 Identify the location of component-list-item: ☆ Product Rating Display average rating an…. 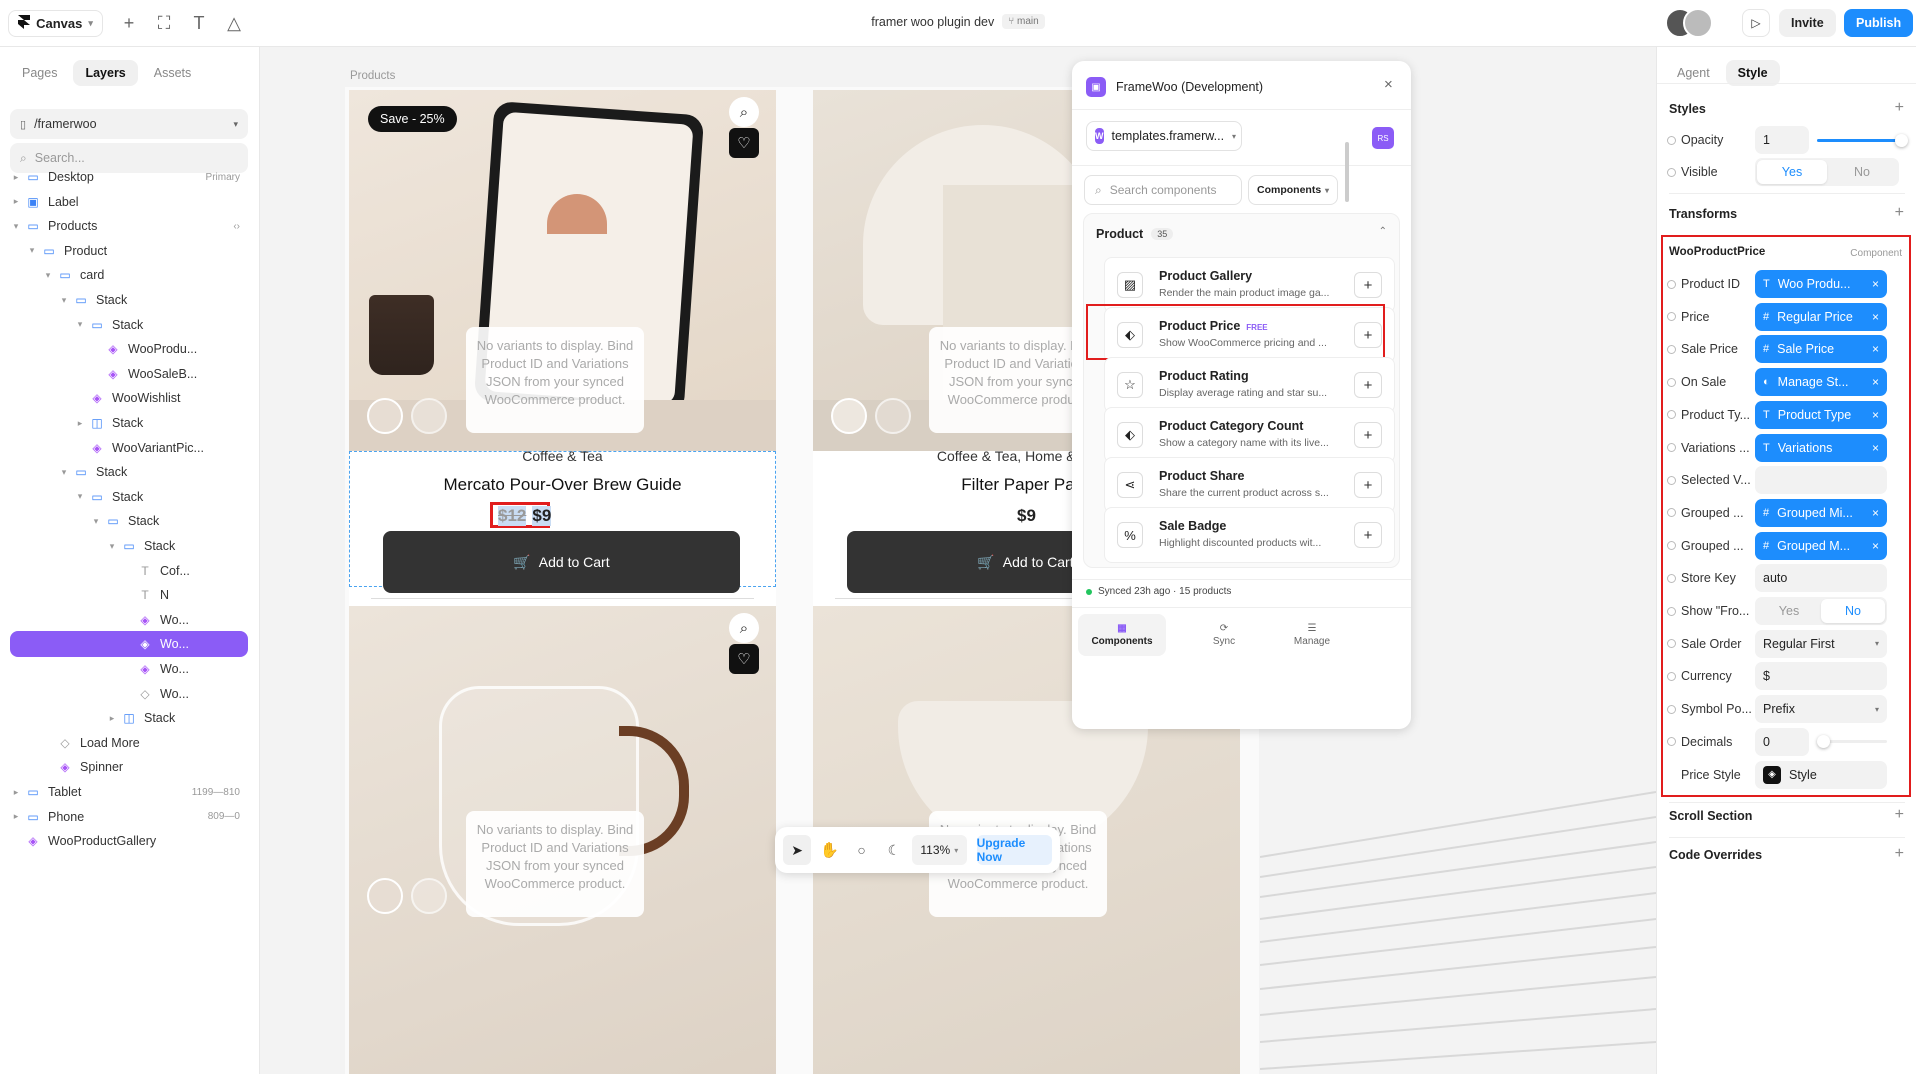
(1249, 385).